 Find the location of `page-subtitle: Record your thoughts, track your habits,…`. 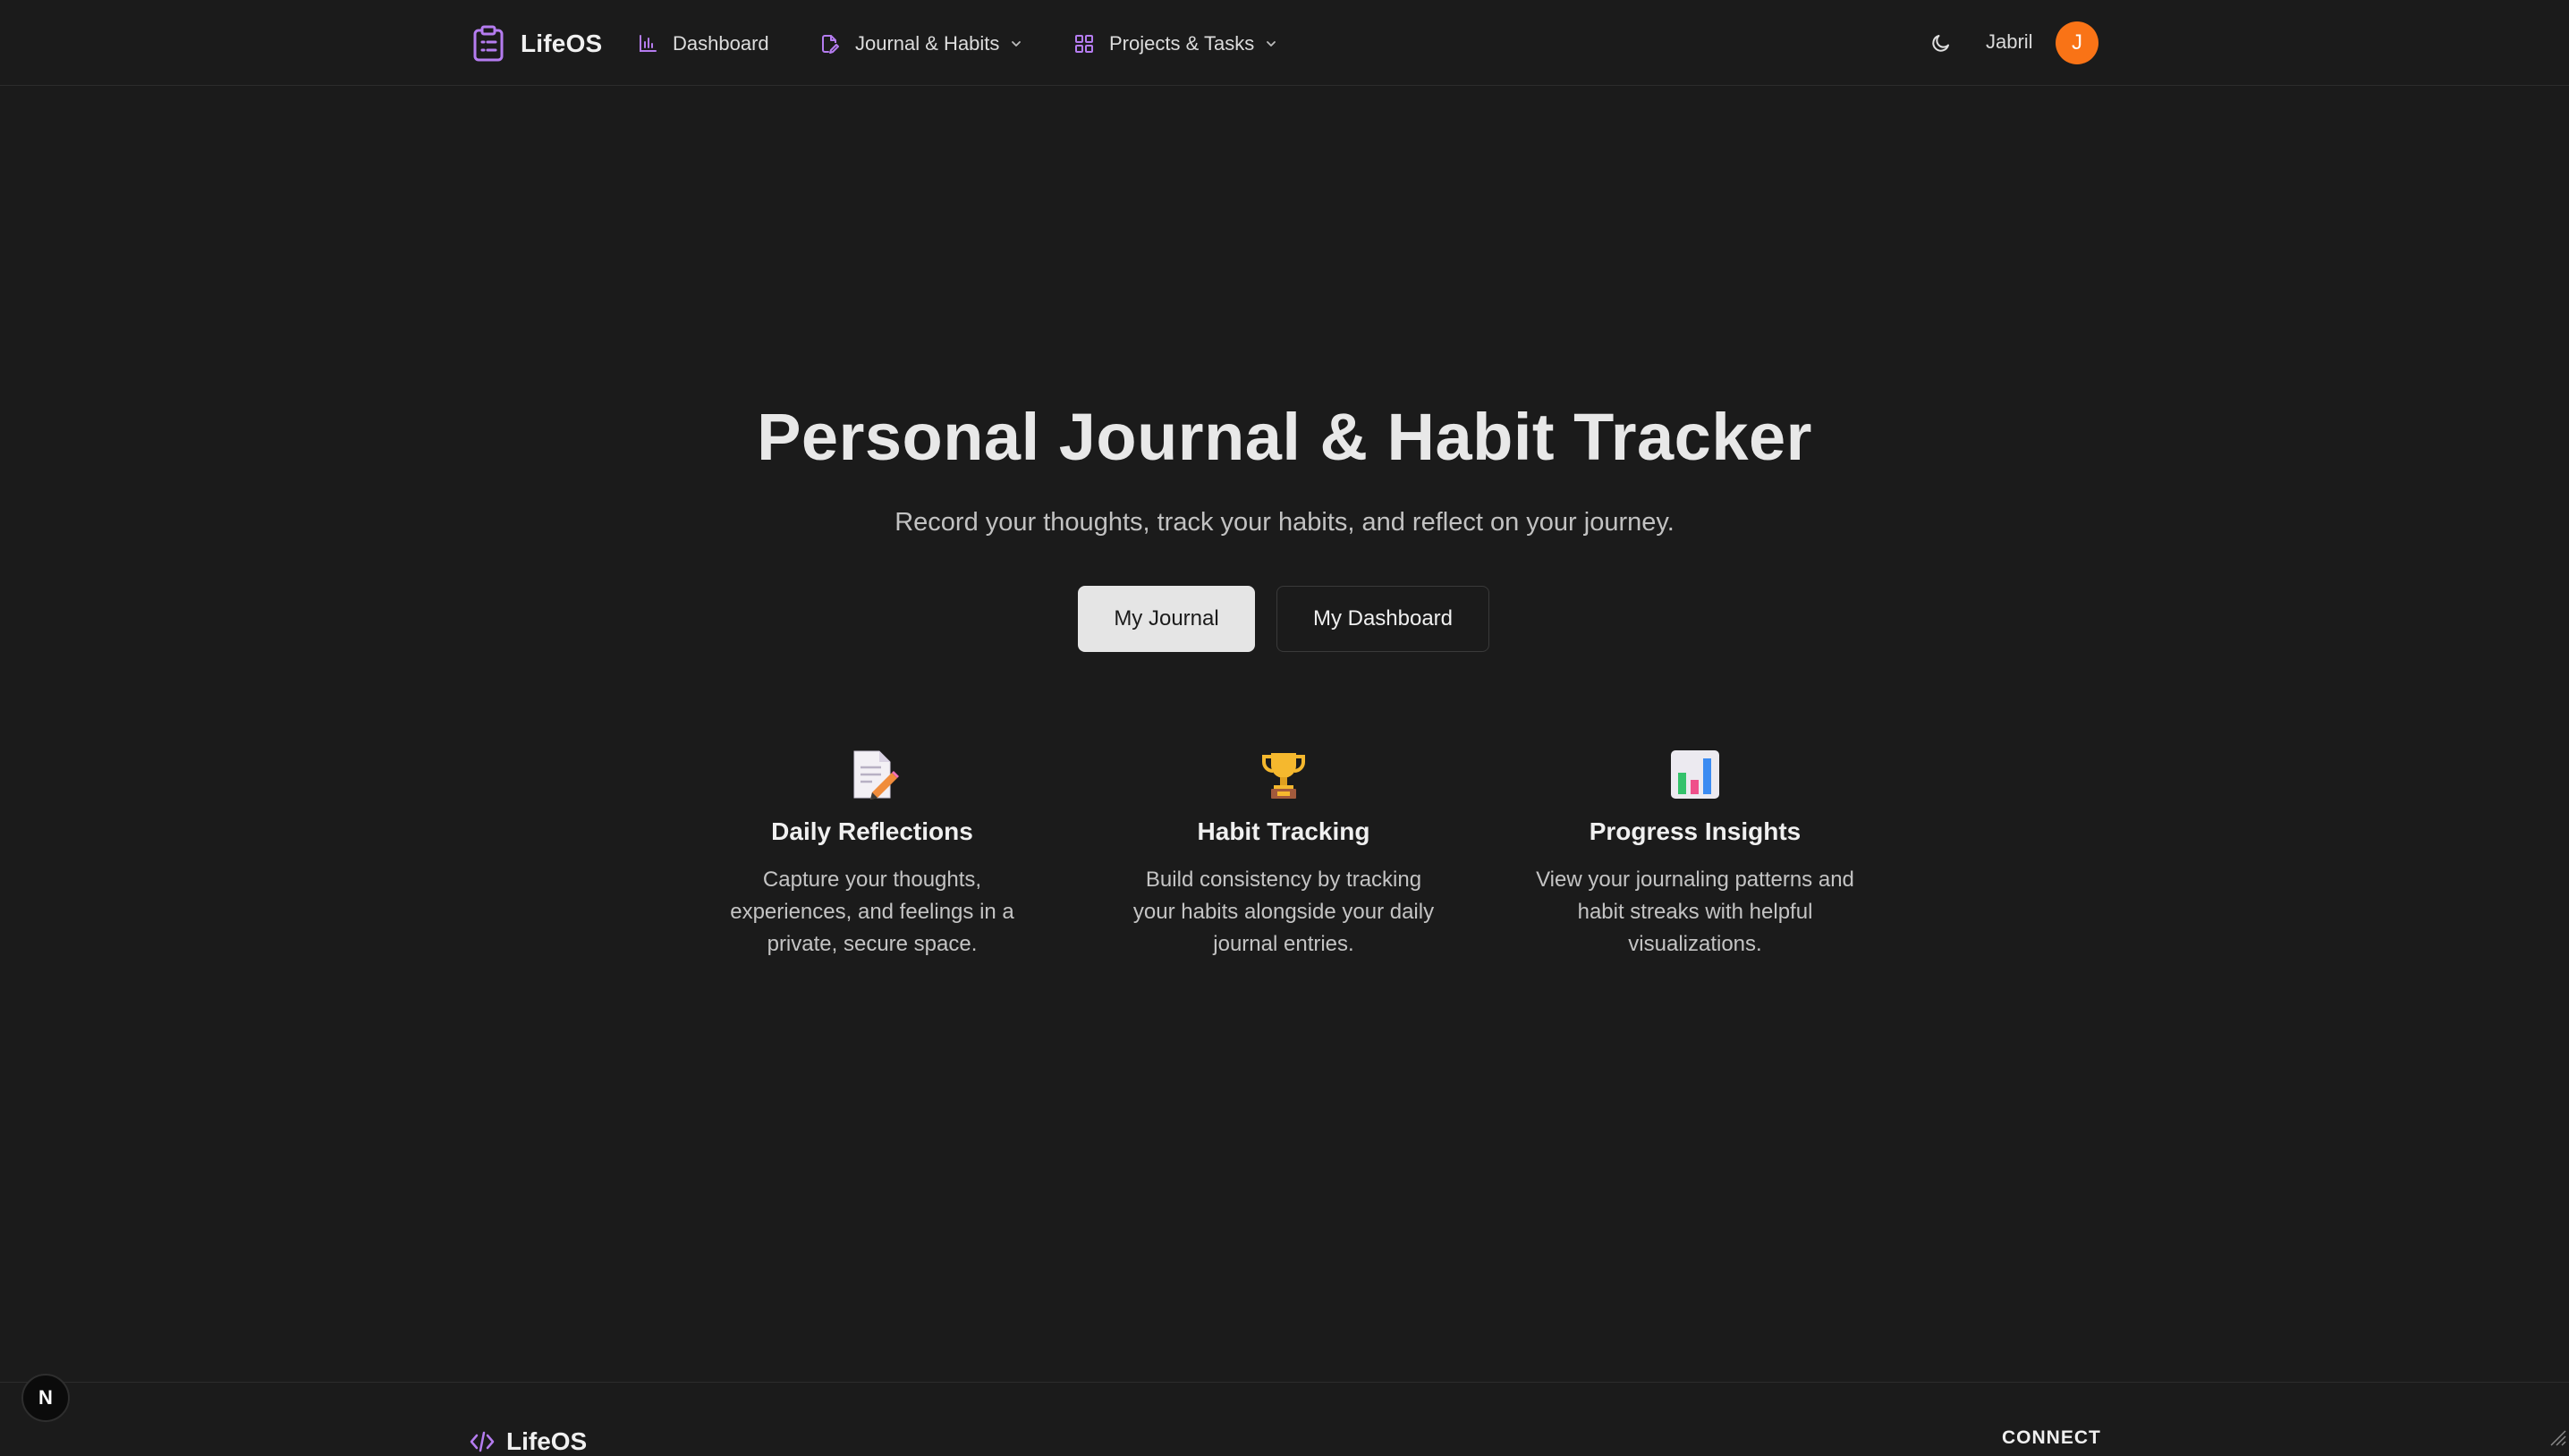

page-subtitle: Record your thoughts, track your habits,… is located at coordinates (1285, 522).